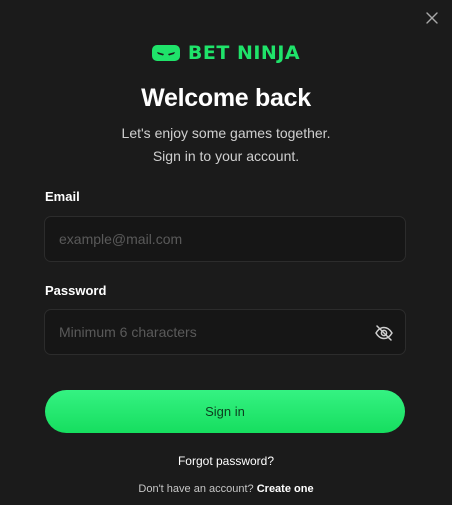  Describe the element at coordinates (62, 196) in the screenshot. I see `email-label: Email` at that location.